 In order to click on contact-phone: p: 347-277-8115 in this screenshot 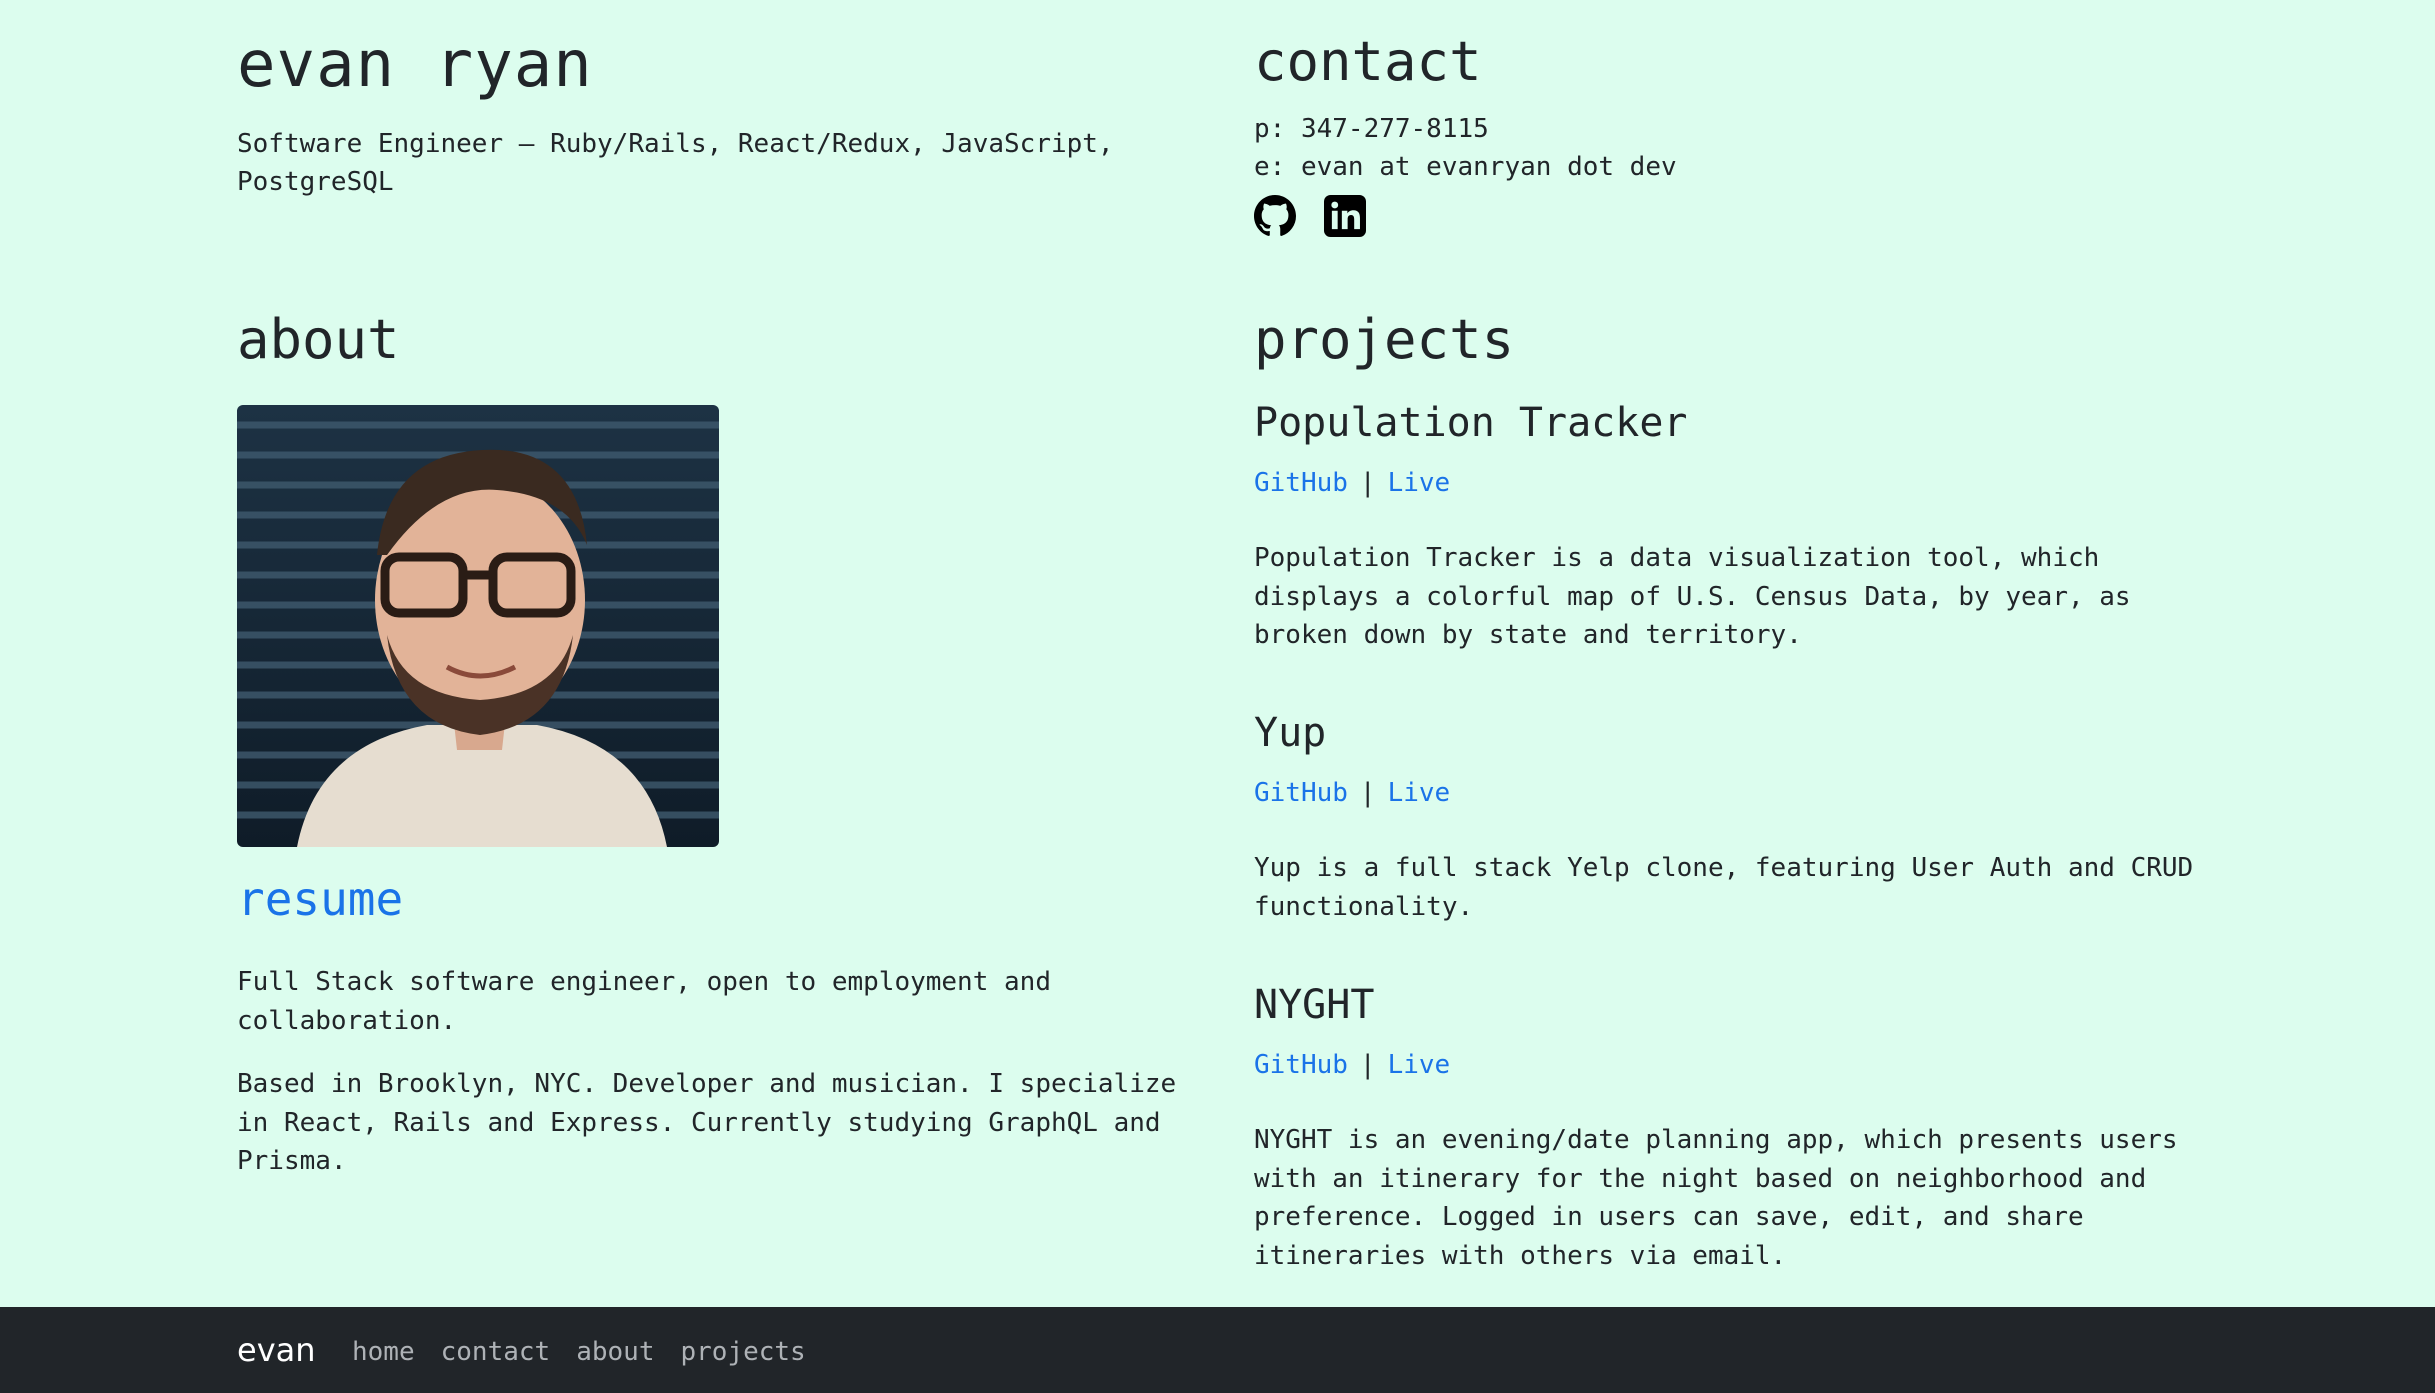, I will do `click(1371, 129)`.